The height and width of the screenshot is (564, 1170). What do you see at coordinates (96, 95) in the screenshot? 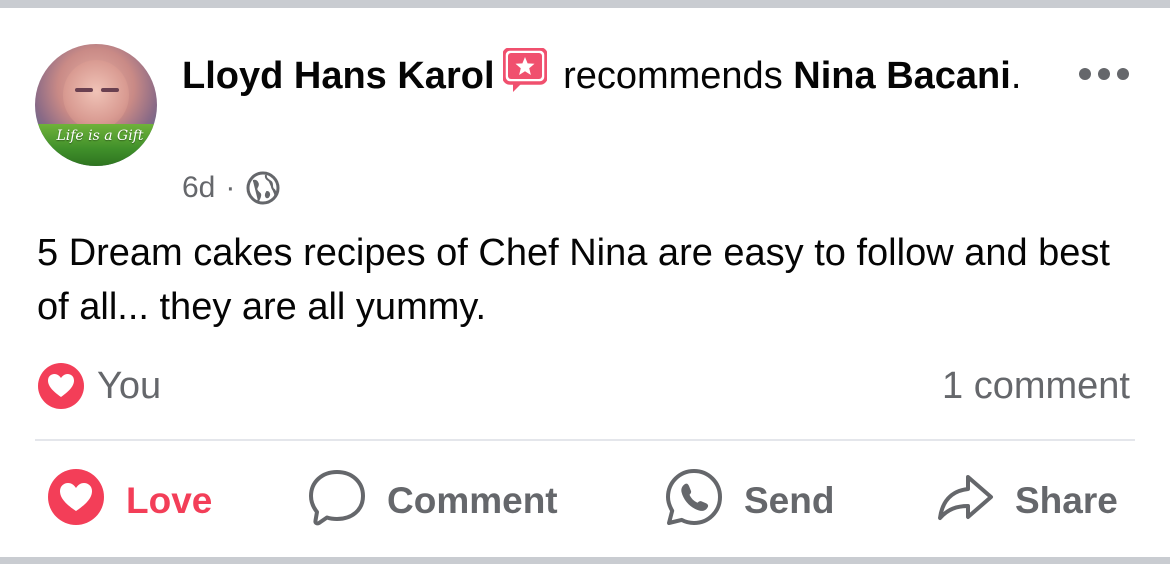
I see `avatar-face` at bounding box center [96, 95].